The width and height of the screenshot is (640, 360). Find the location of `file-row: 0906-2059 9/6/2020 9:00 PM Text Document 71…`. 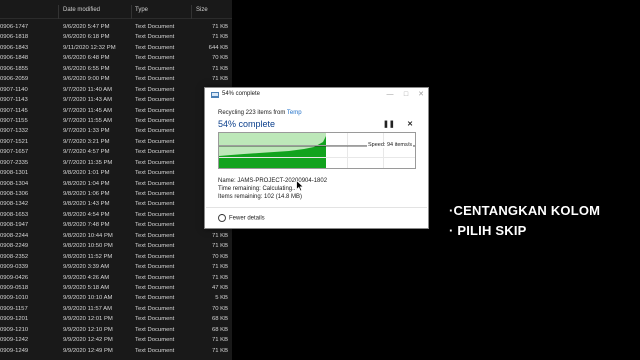

file-row: 0906-2059 9/6/2020 9:00 PM Text Document 71… is located at coordinates (116, 80).